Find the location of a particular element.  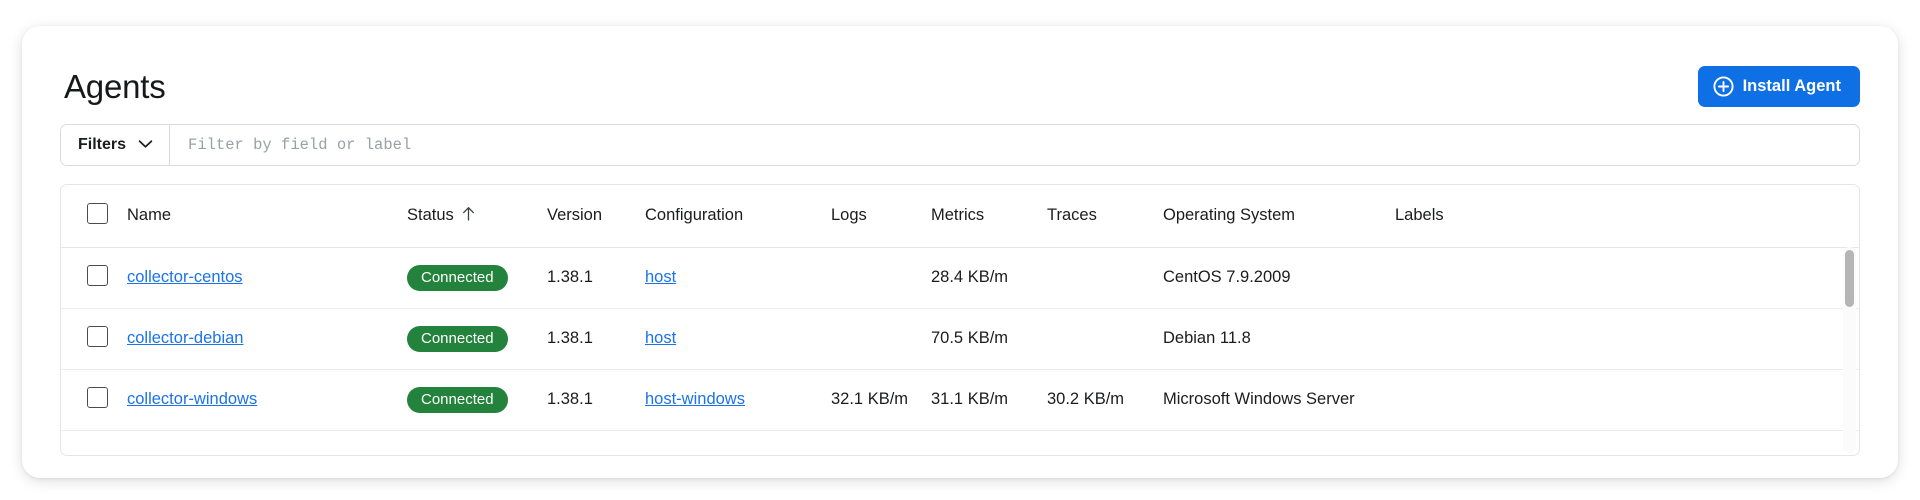

cell-metrics: 70.5 KB/m is located at coordinates (989, 339).